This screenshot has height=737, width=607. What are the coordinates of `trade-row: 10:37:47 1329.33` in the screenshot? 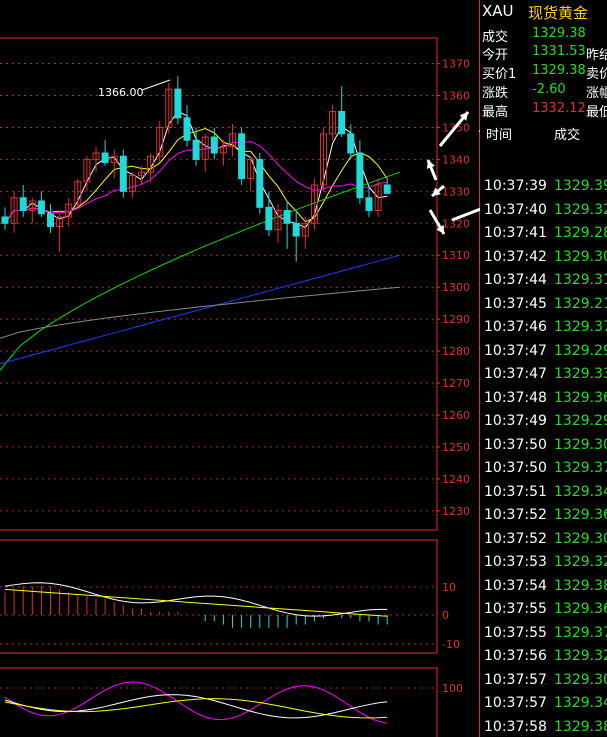 It's located at (544, 376).